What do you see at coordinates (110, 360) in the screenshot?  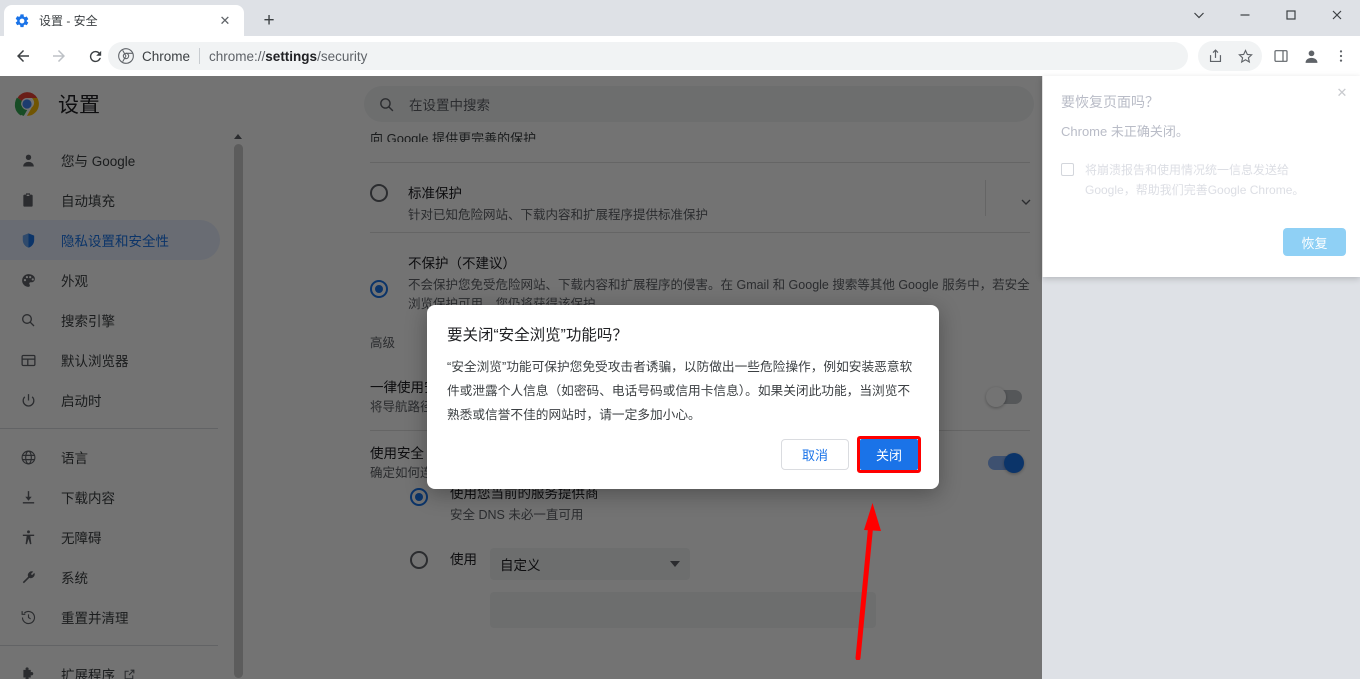 I see `sidebar-item-default-browser: 默认浏览器` at bounding box center [110, 360].